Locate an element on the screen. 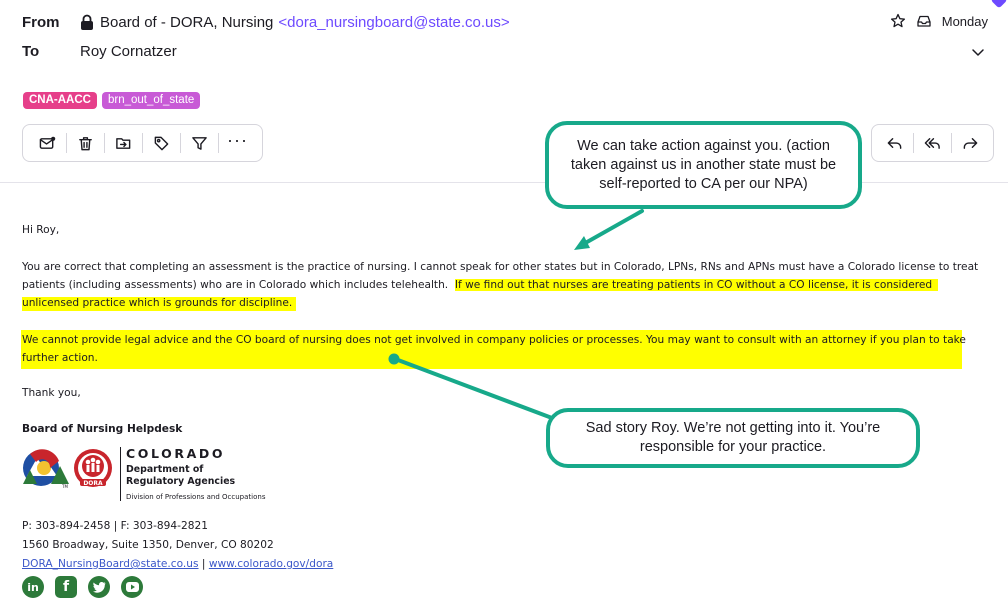 Image resolution: width=1008 pixels, height=607 pixels. department-line-1: Department of is located at coordinates (165, 469).